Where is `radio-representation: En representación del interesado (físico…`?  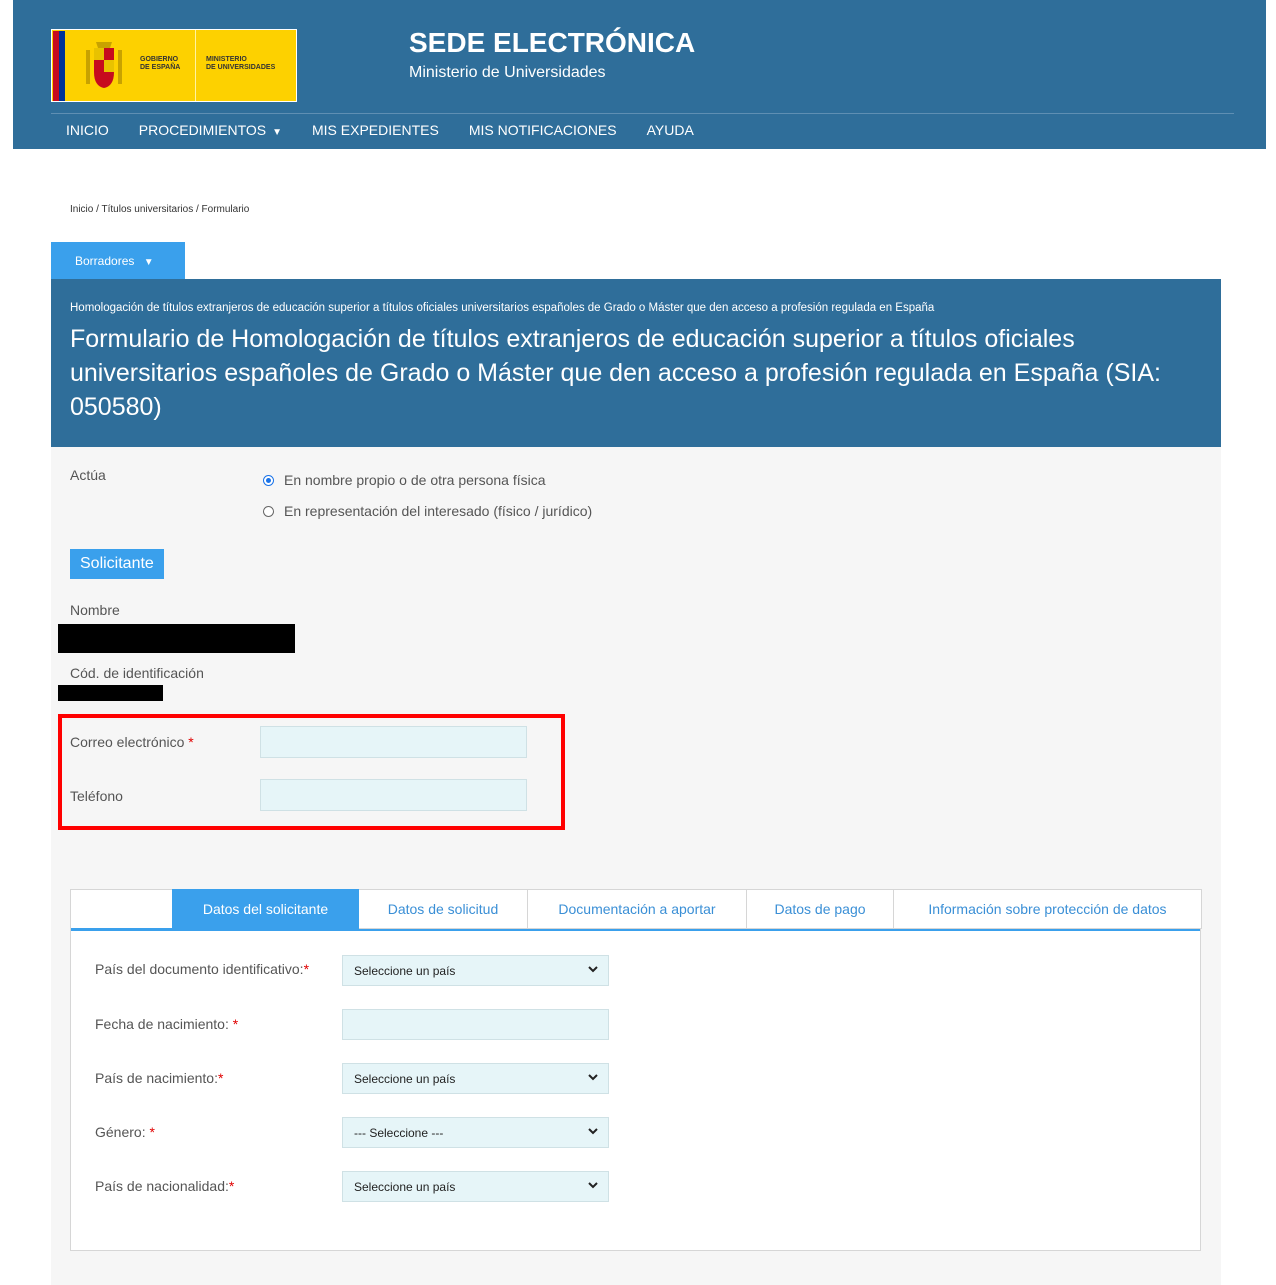
radio-representation: En representación del interesado (físico… is located at coordinates (427, 511).